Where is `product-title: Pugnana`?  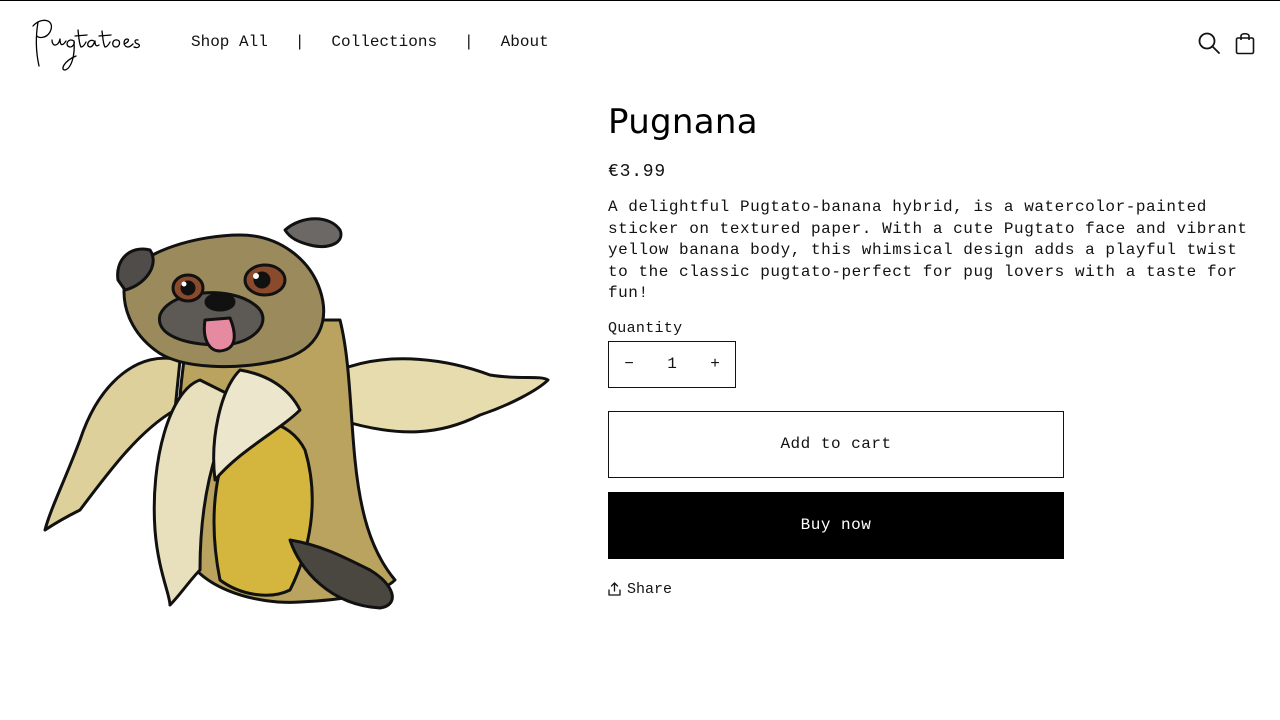
product-title: Pugnana is located at coordinates (683, 122).